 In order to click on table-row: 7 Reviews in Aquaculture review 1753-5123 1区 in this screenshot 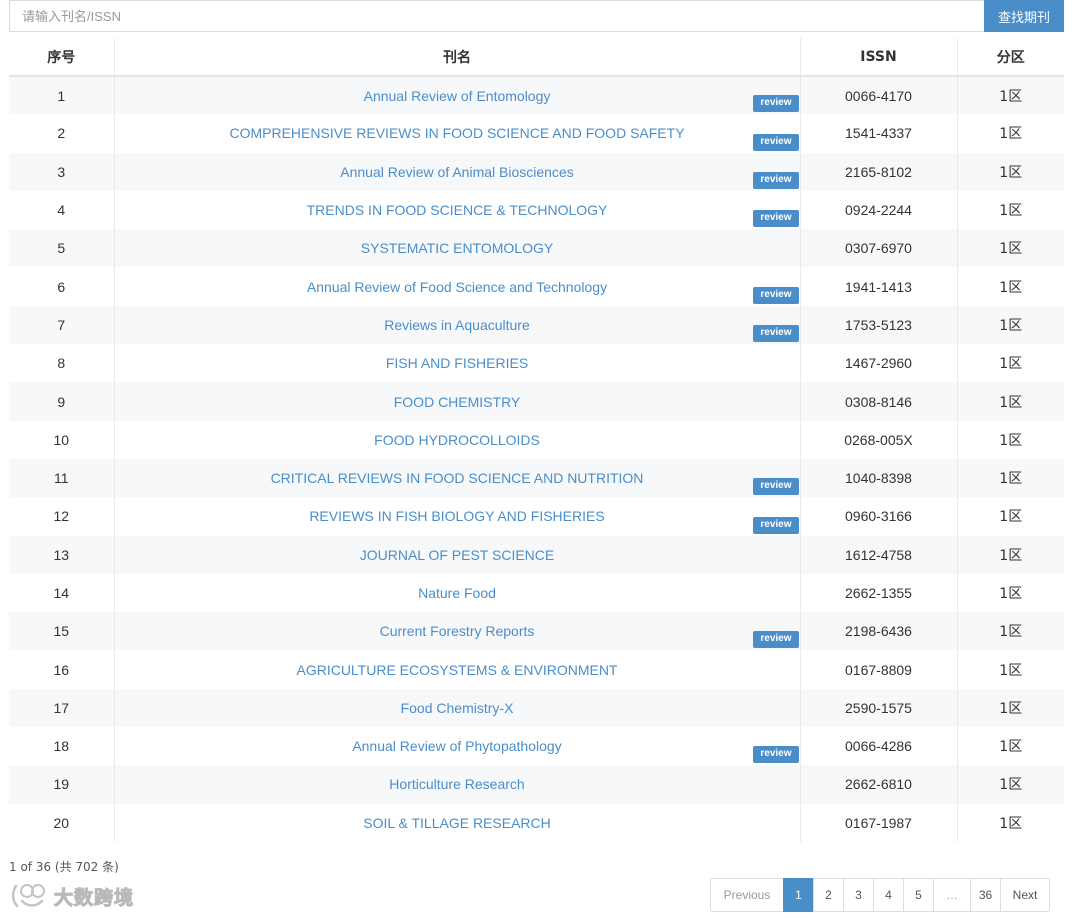, I will do `click(536, 325)`.